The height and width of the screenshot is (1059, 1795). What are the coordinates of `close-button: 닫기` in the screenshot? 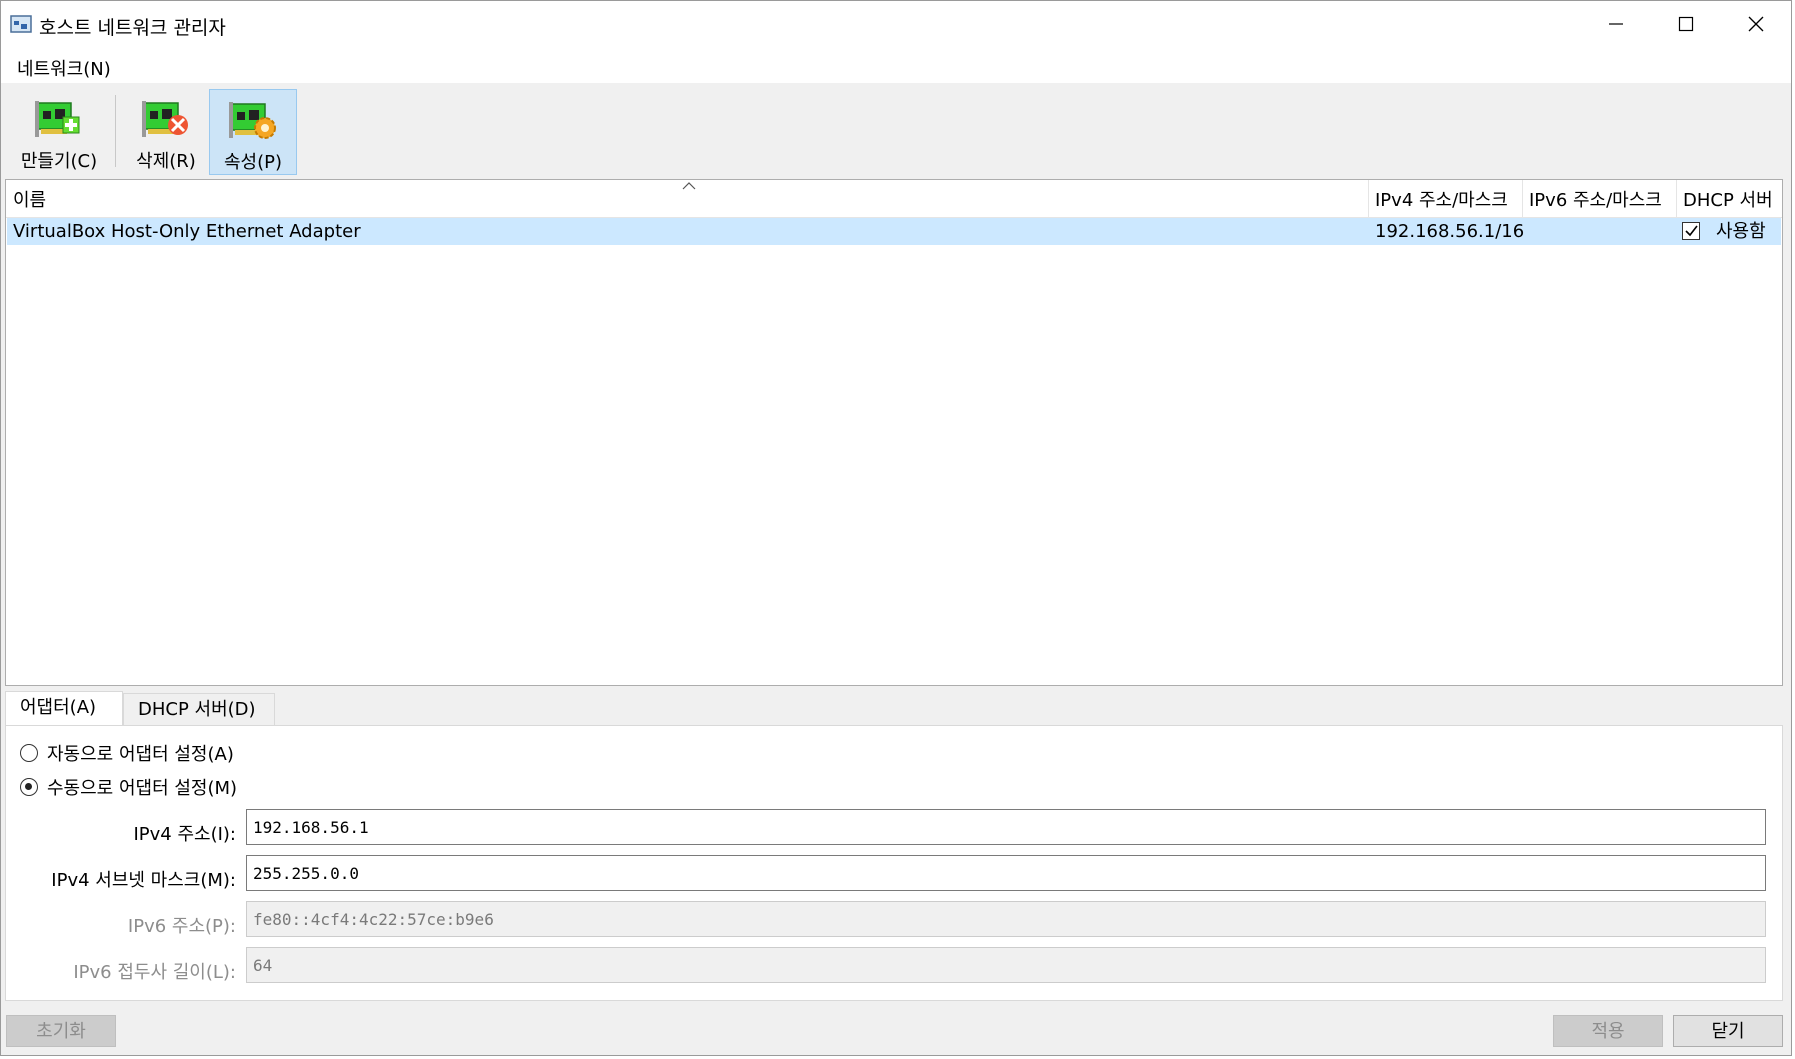 It's located at (1728, 1031).